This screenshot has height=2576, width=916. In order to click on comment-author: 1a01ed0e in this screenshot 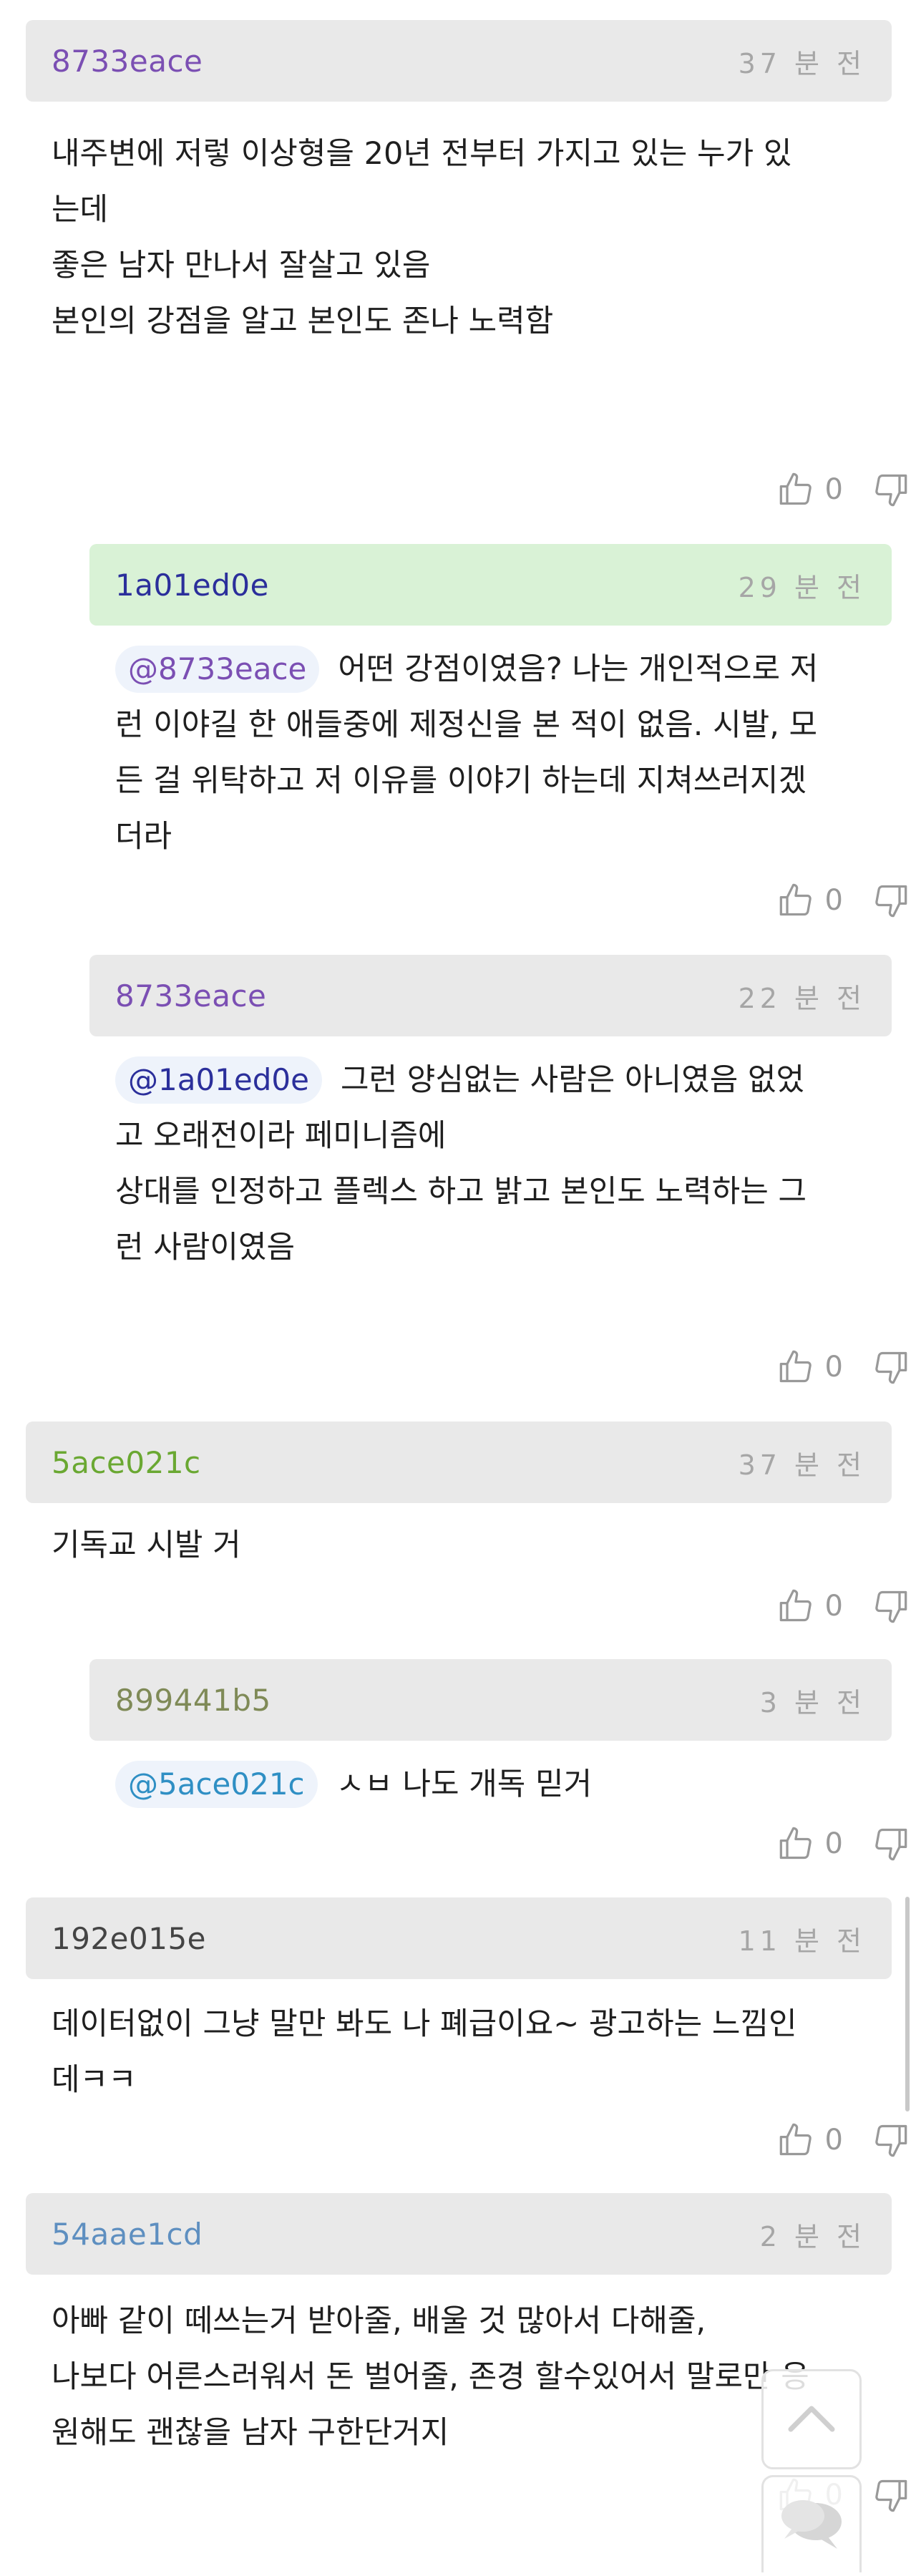, I will do `click(192, 585)`.